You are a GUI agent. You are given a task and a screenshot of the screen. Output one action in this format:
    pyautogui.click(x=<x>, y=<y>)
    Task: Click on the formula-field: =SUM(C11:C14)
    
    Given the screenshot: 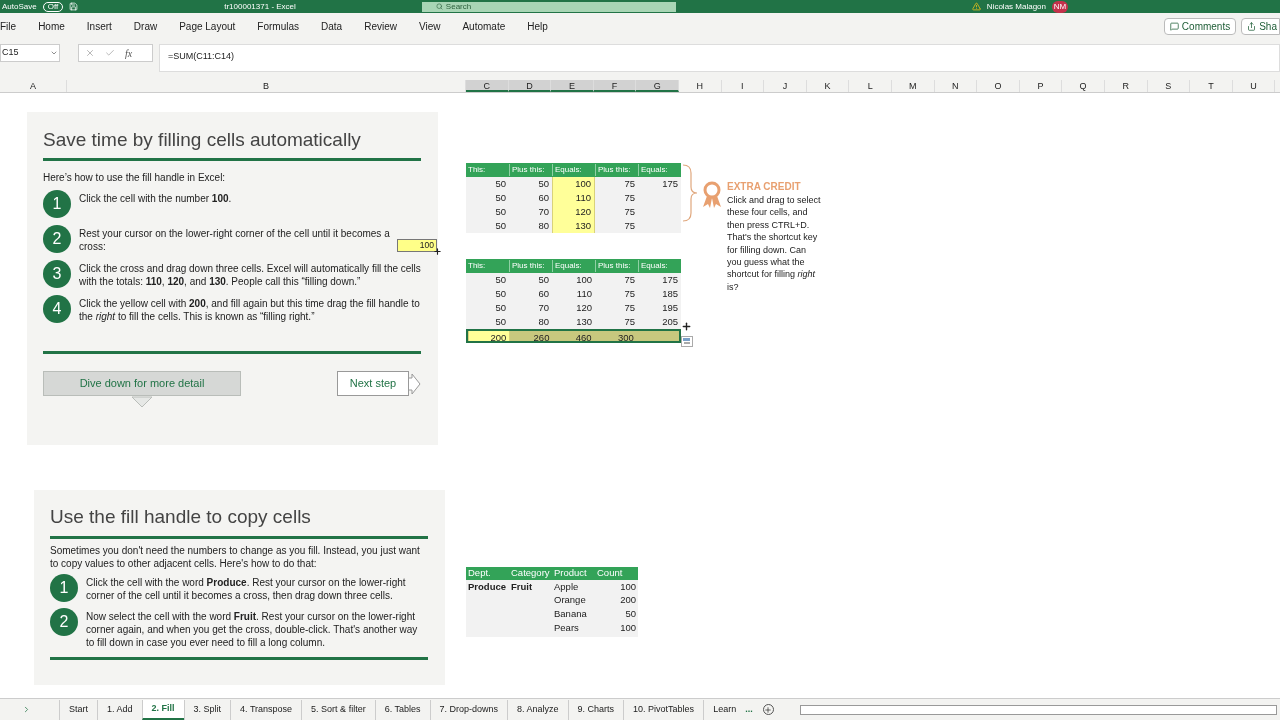 What is the action you would take?
    pyautogui.click(x=719, y=58)
    